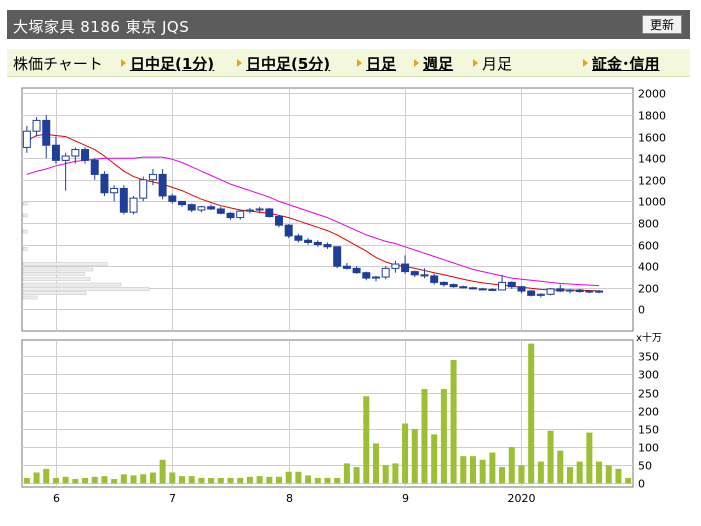 The width and height of the screenshot is (701, 526). Describe the element at coordinates (172, 498) in the screenshot. I see `x-tick-label: 7` at that location.